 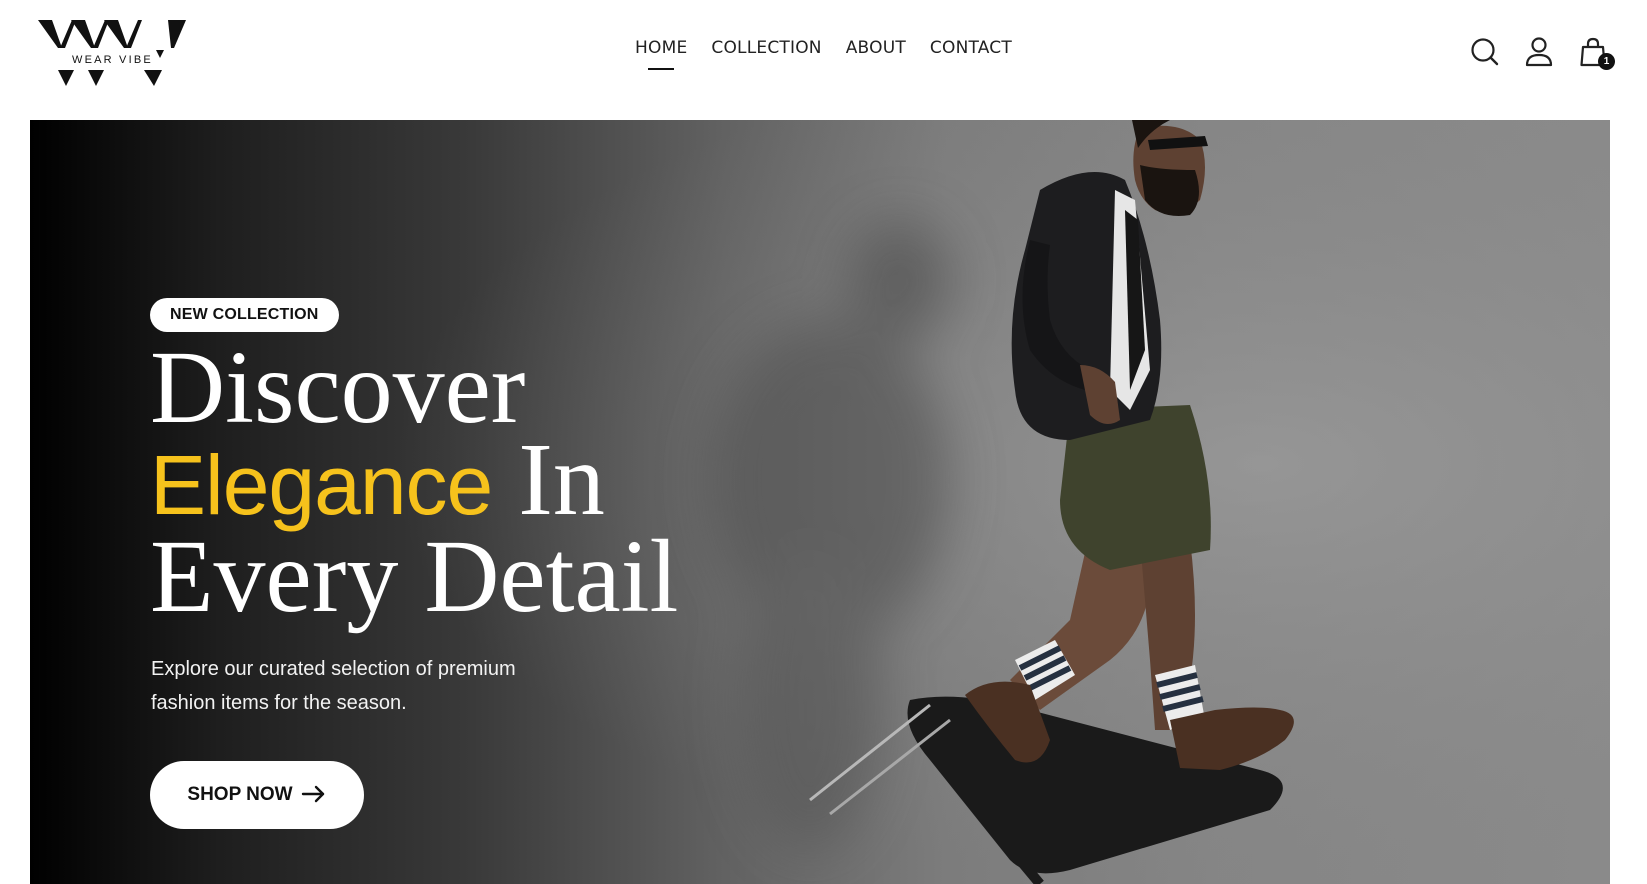 I want to click on nav-home: HOME, so click(x=661, y=54).